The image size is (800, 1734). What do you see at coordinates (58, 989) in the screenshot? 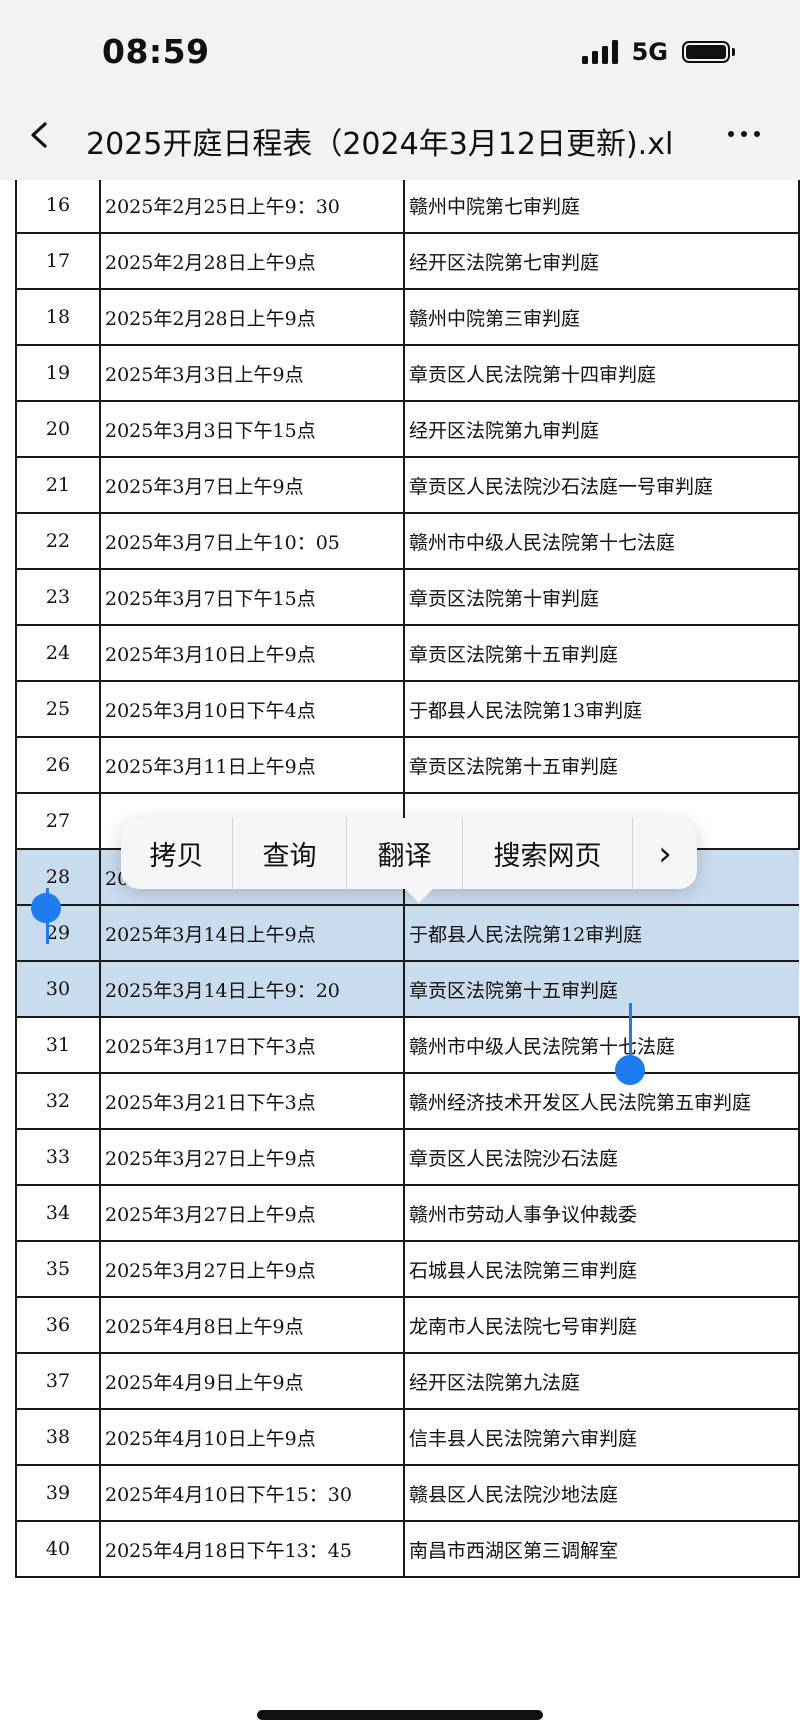
I see `row-number-cell: 30` at bounding box center [58, 989].